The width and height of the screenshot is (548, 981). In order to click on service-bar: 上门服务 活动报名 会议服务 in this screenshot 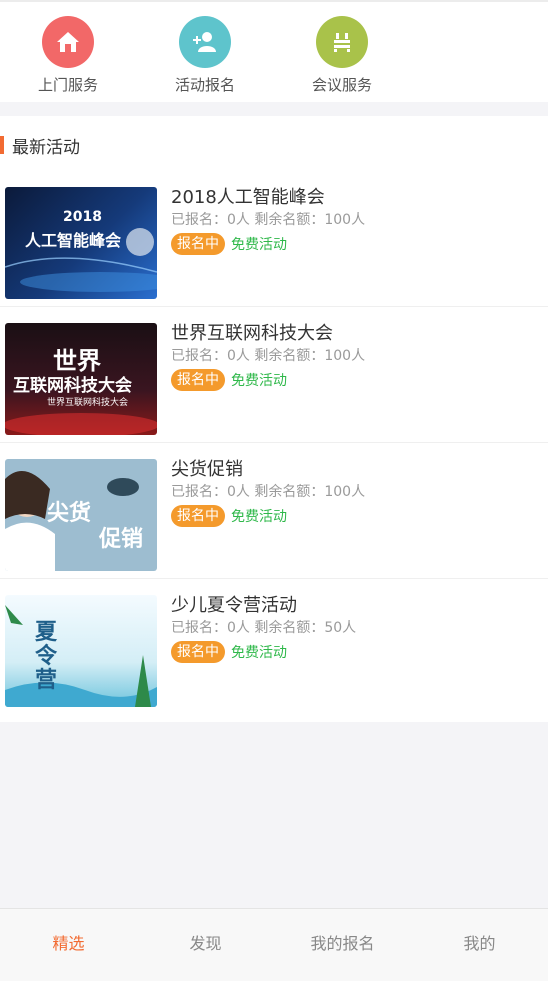, I will do `click(274, 52)`.